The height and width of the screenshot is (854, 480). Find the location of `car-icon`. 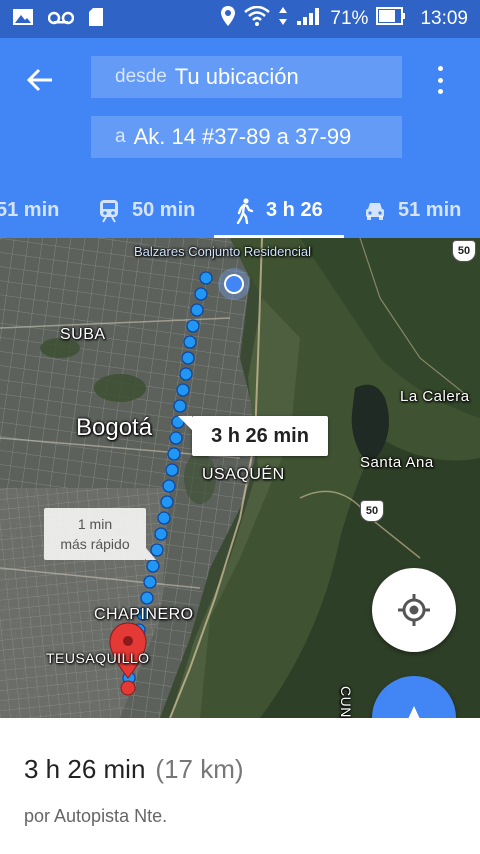

car-icon is located at coordinates (375, 211).